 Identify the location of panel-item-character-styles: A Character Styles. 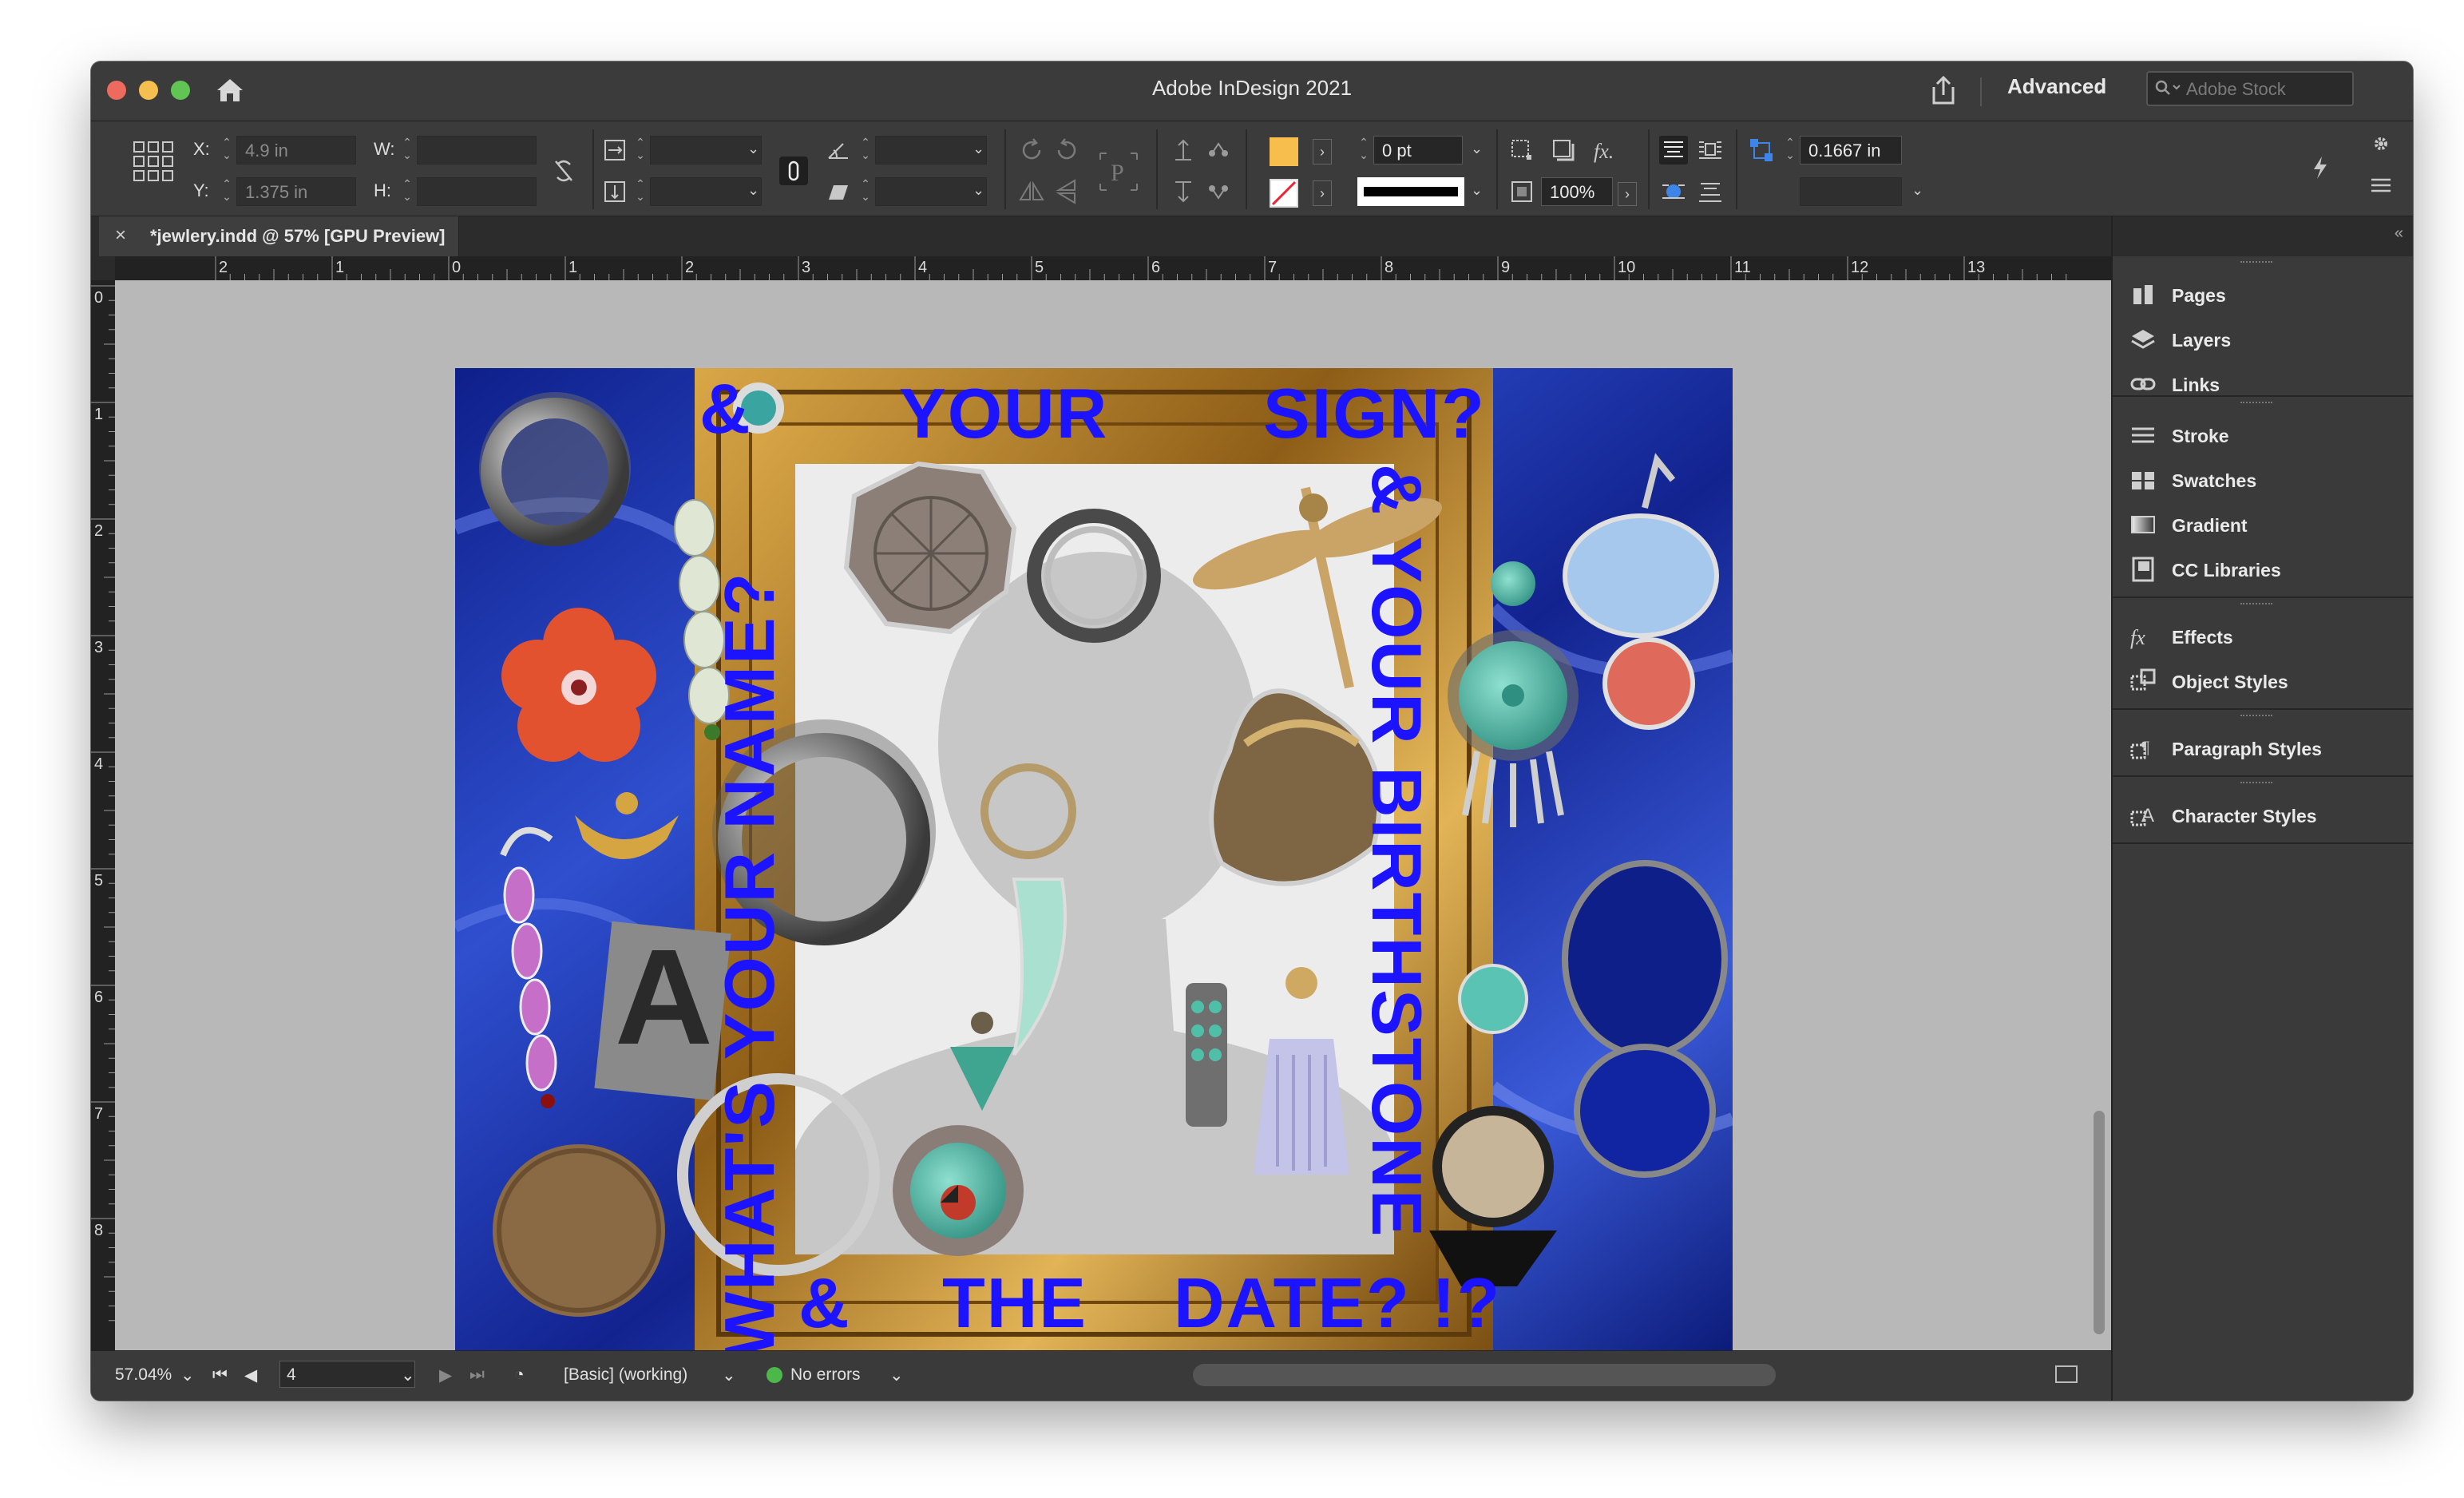
(2263, 815).